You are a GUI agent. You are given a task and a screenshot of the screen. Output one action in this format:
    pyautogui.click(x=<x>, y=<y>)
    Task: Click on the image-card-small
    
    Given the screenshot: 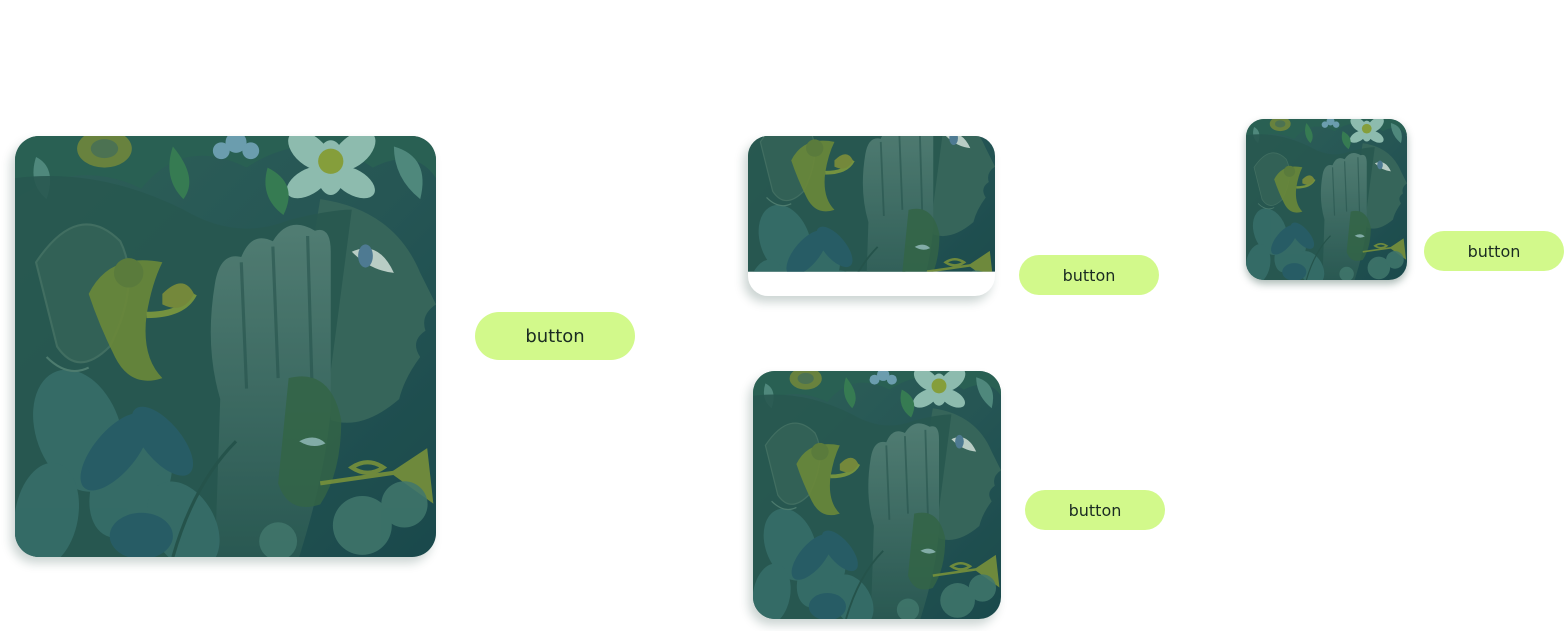 What is the action you would take?
    pyautogui.click(x=1326, y=199)
    